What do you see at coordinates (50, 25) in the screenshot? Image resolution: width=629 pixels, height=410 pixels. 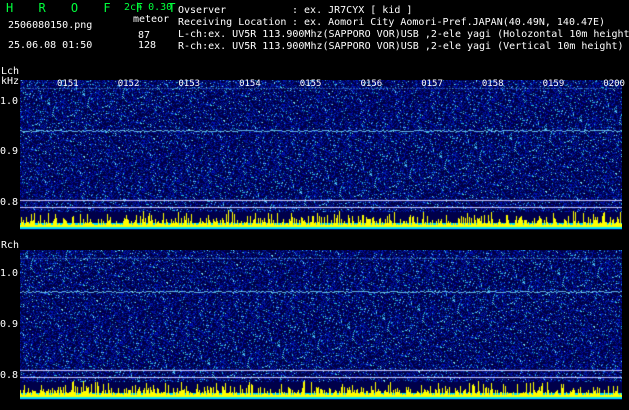 I see `file-name: 2506080150.png` at bounding box center [50, 25].